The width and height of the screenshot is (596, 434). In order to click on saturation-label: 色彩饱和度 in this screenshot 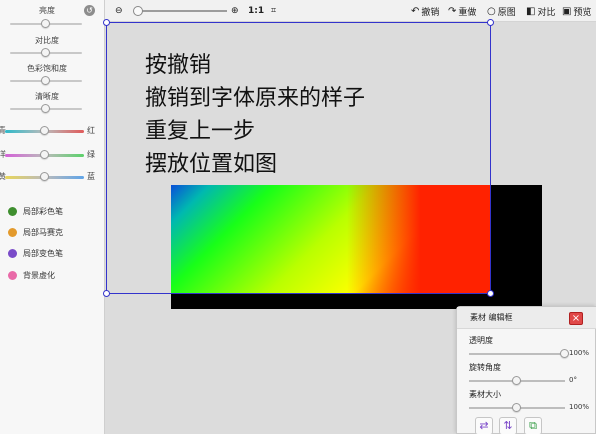, I will do `click(47, 68)`.